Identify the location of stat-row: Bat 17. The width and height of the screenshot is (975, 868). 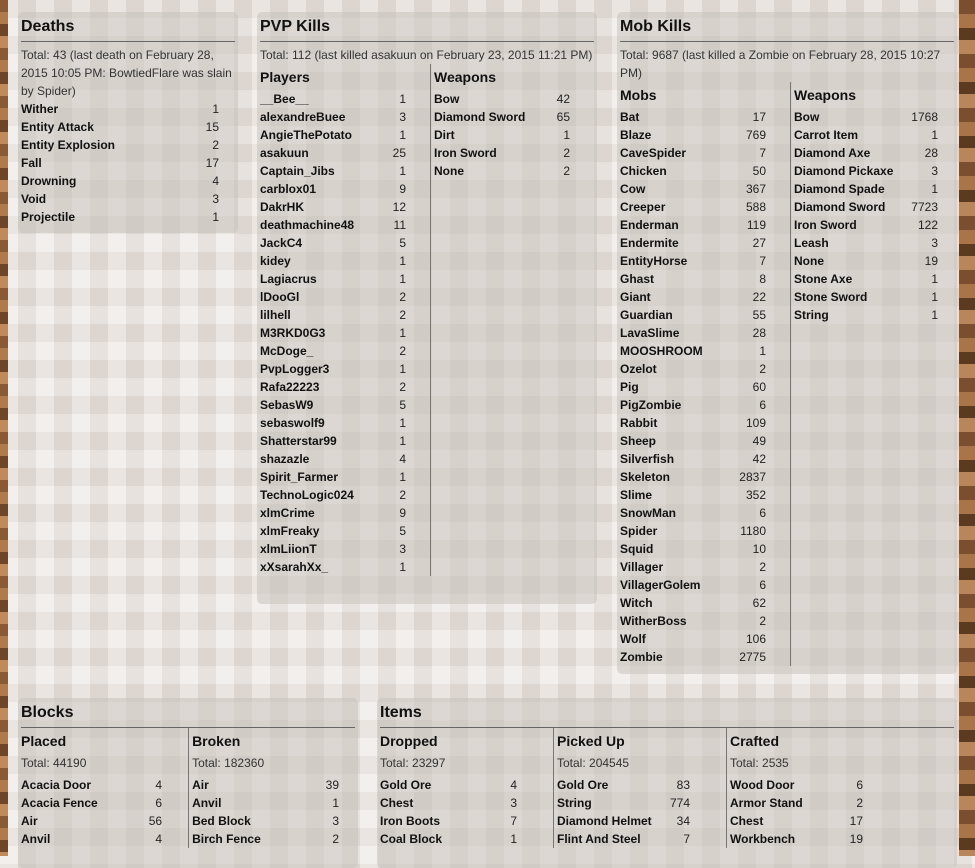
(693, 117).